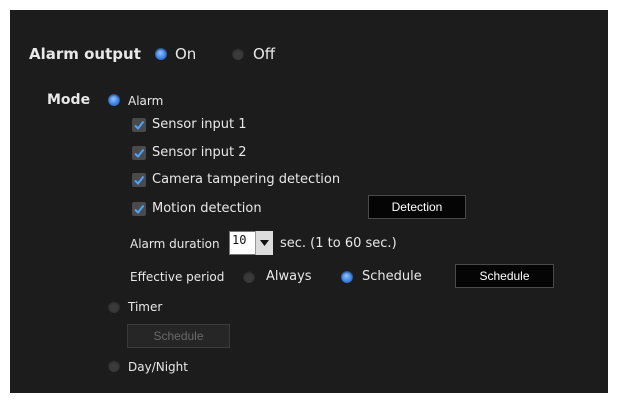 The height and width of the screenshot is (403, 618). Describe the element at coordinates (178, 336) in the screenshot. I see `timer-schedule-button: Schedule` at that location.